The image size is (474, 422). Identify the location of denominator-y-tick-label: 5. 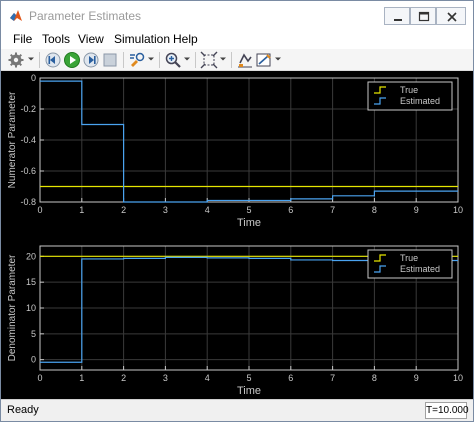
(33, 334).